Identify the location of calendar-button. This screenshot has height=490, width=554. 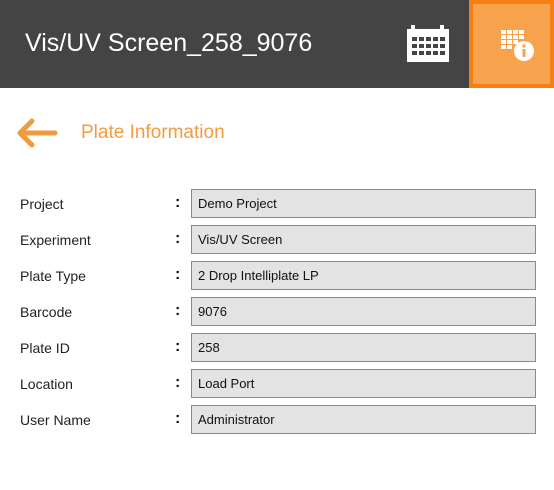
(428, 43).